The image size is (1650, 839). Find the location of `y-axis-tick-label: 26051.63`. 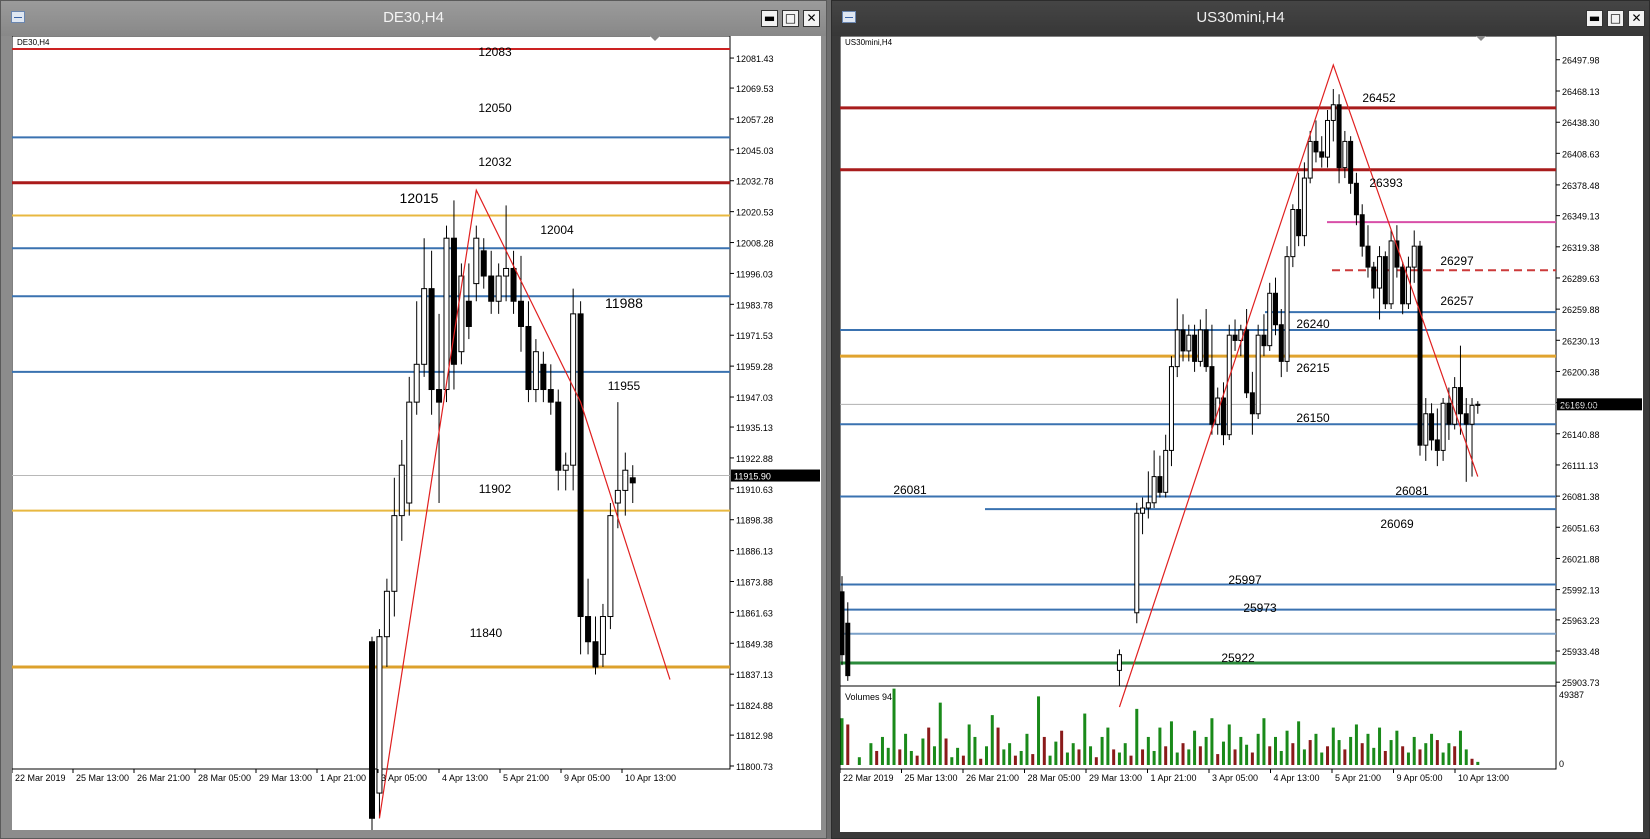

y-axis-tick-label: 26051.63 is located at coordinates (1581, 528).